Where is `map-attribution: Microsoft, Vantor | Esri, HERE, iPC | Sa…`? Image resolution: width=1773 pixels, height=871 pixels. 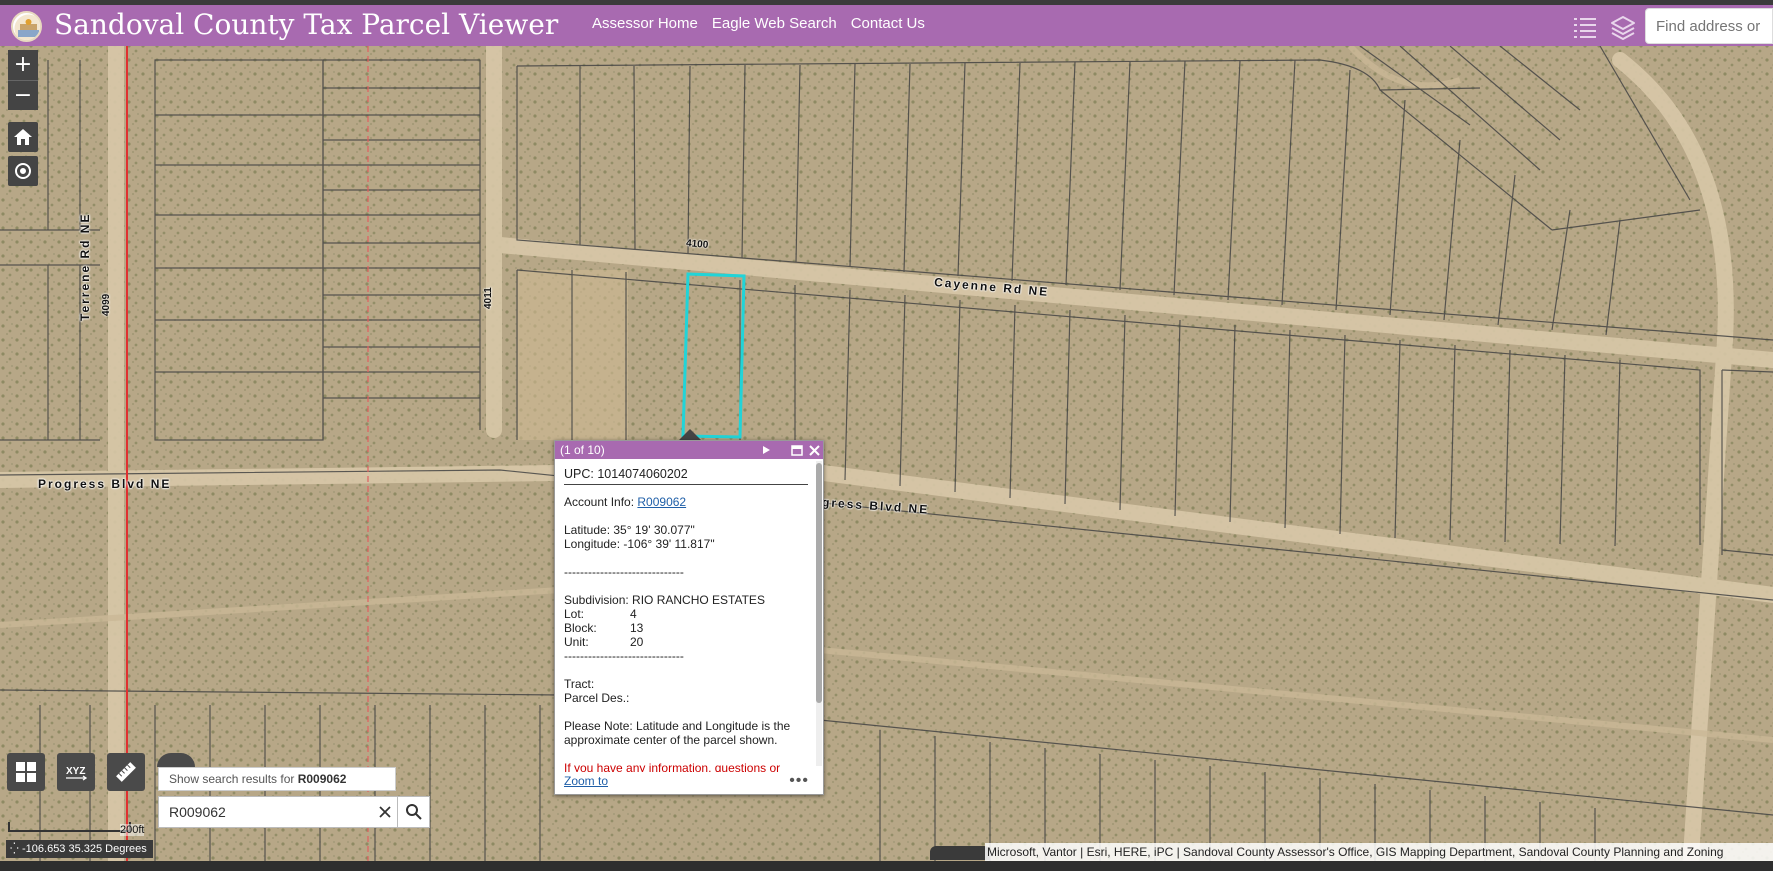 map-attribution: Microsoft, Vantor | Esri, HERE, iPC | Sa… is located at coordinates (1379, 852).